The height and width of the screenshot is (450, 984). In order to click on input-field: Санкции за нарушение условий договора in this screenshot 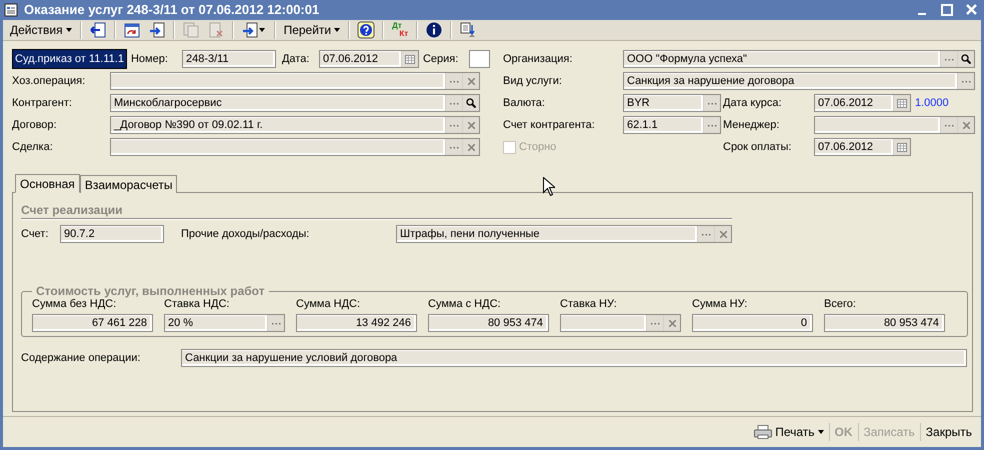, I will do `click(574, 358)`.